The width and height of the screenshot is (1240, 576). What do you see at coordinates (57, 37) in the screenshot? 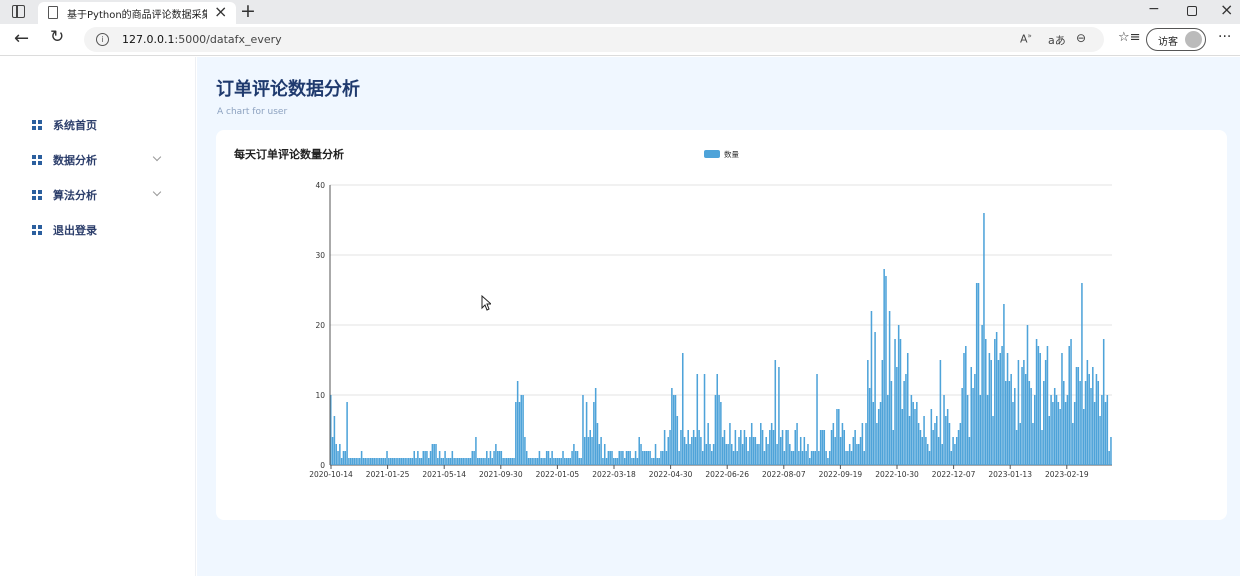
I see `reload-icon: ↻` at bounding box center [57, 37].